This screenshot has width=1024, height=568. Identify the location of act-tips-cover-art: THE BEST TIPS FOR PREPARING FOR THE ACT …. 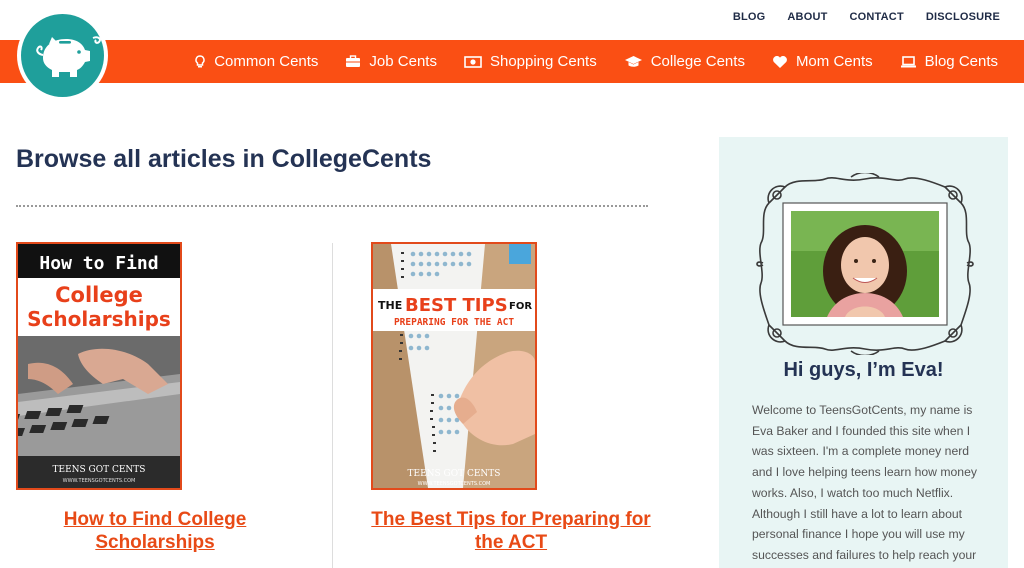
(454, 366).